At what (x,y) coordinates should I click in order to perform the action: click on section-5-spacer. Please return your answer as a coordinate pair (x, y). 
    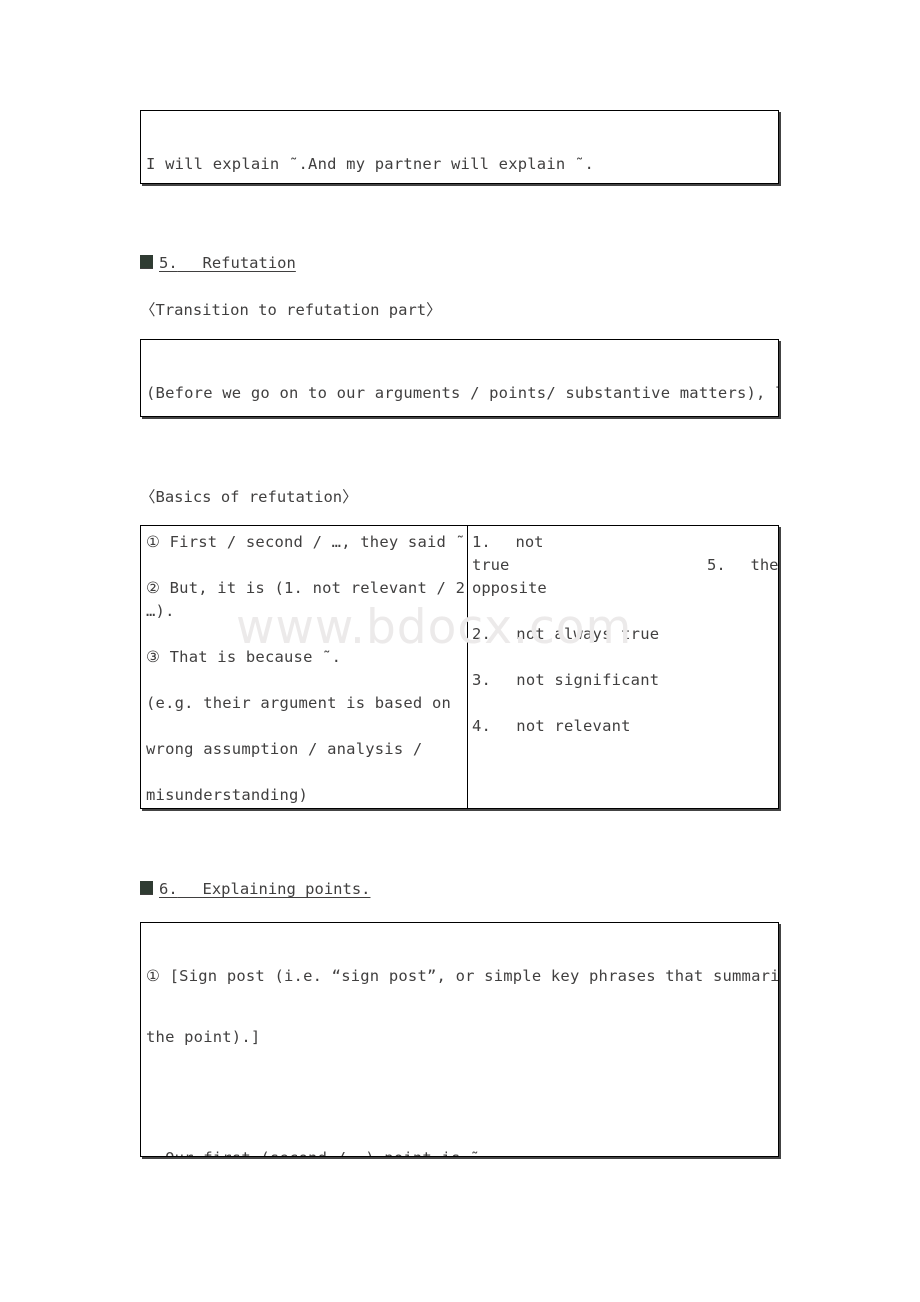
    Looking at the image, I should click on (190, 263).